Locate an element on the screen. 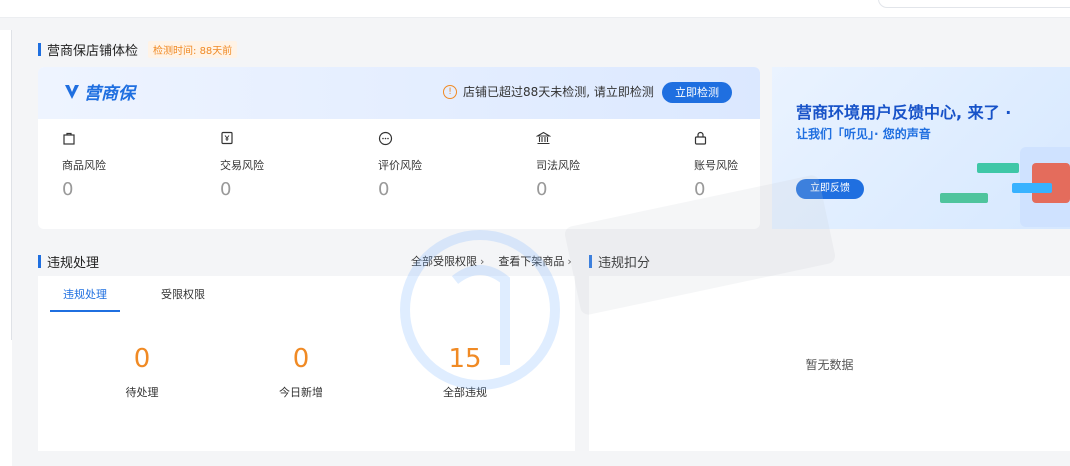  check-time-tag: 检测时间: 88天前 is located at coordinates (193, 49).